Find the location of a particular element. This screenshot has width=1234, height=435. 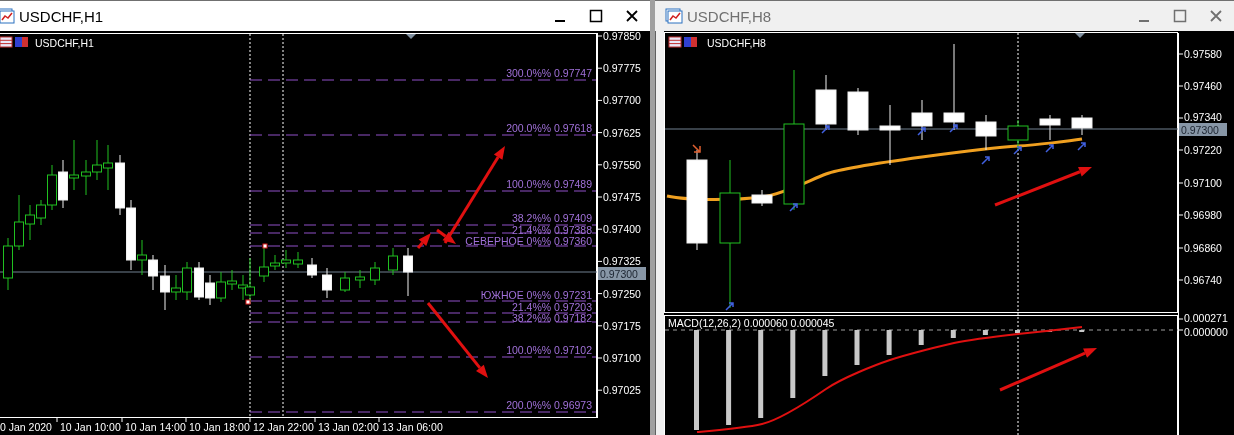

price-label: 0.97775 is located at coordinates (622, 68).